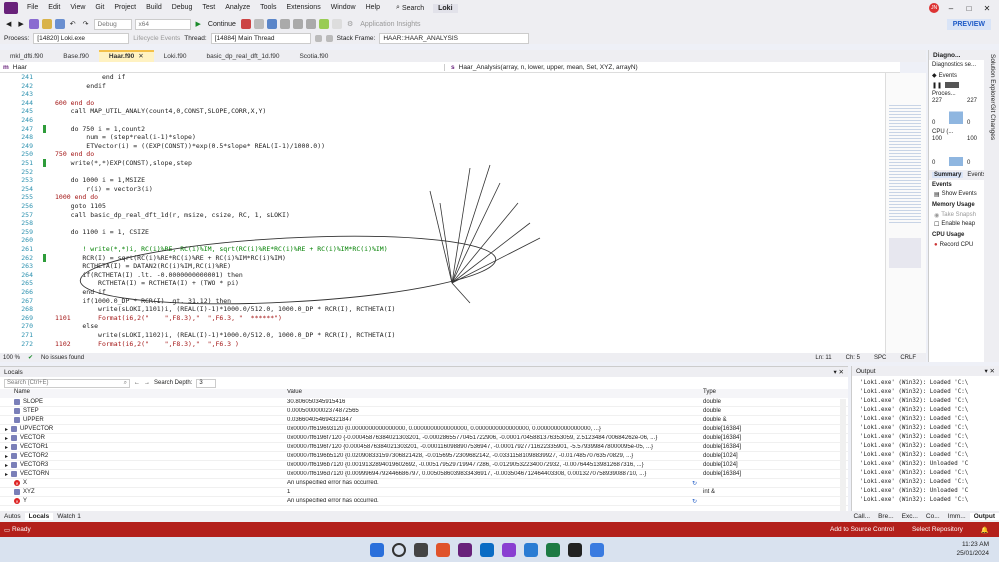 The height and width of the screenshot is (562, 999). I want to click on menu-file: File, so click(32, 8).